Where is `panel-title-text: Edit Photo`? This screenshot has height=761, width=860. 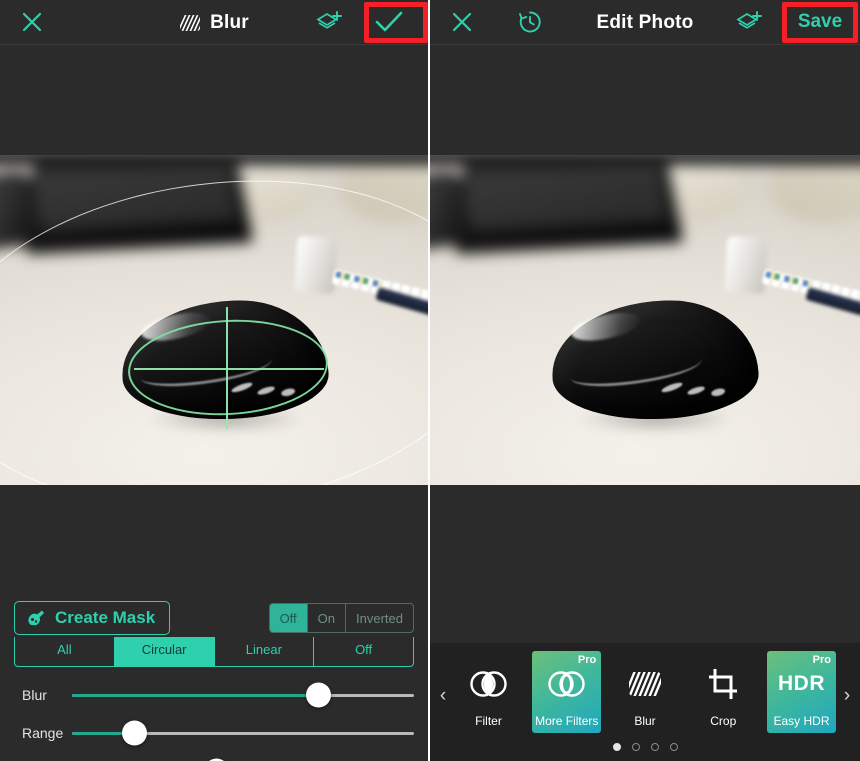
panel-title-text: Edit Photo is located at coordinates (645, 22).